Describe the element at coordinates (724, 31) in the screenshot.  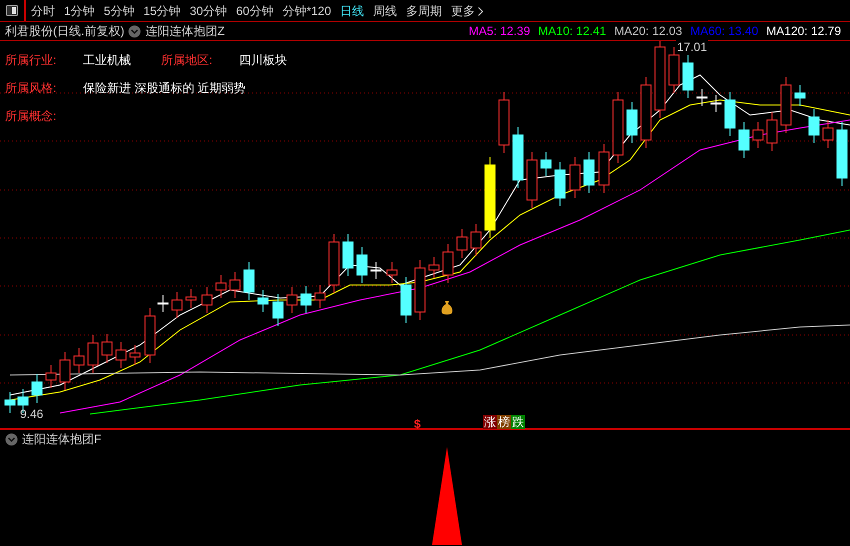
I see `moving-average-value: MA60: 13.40` at that location.